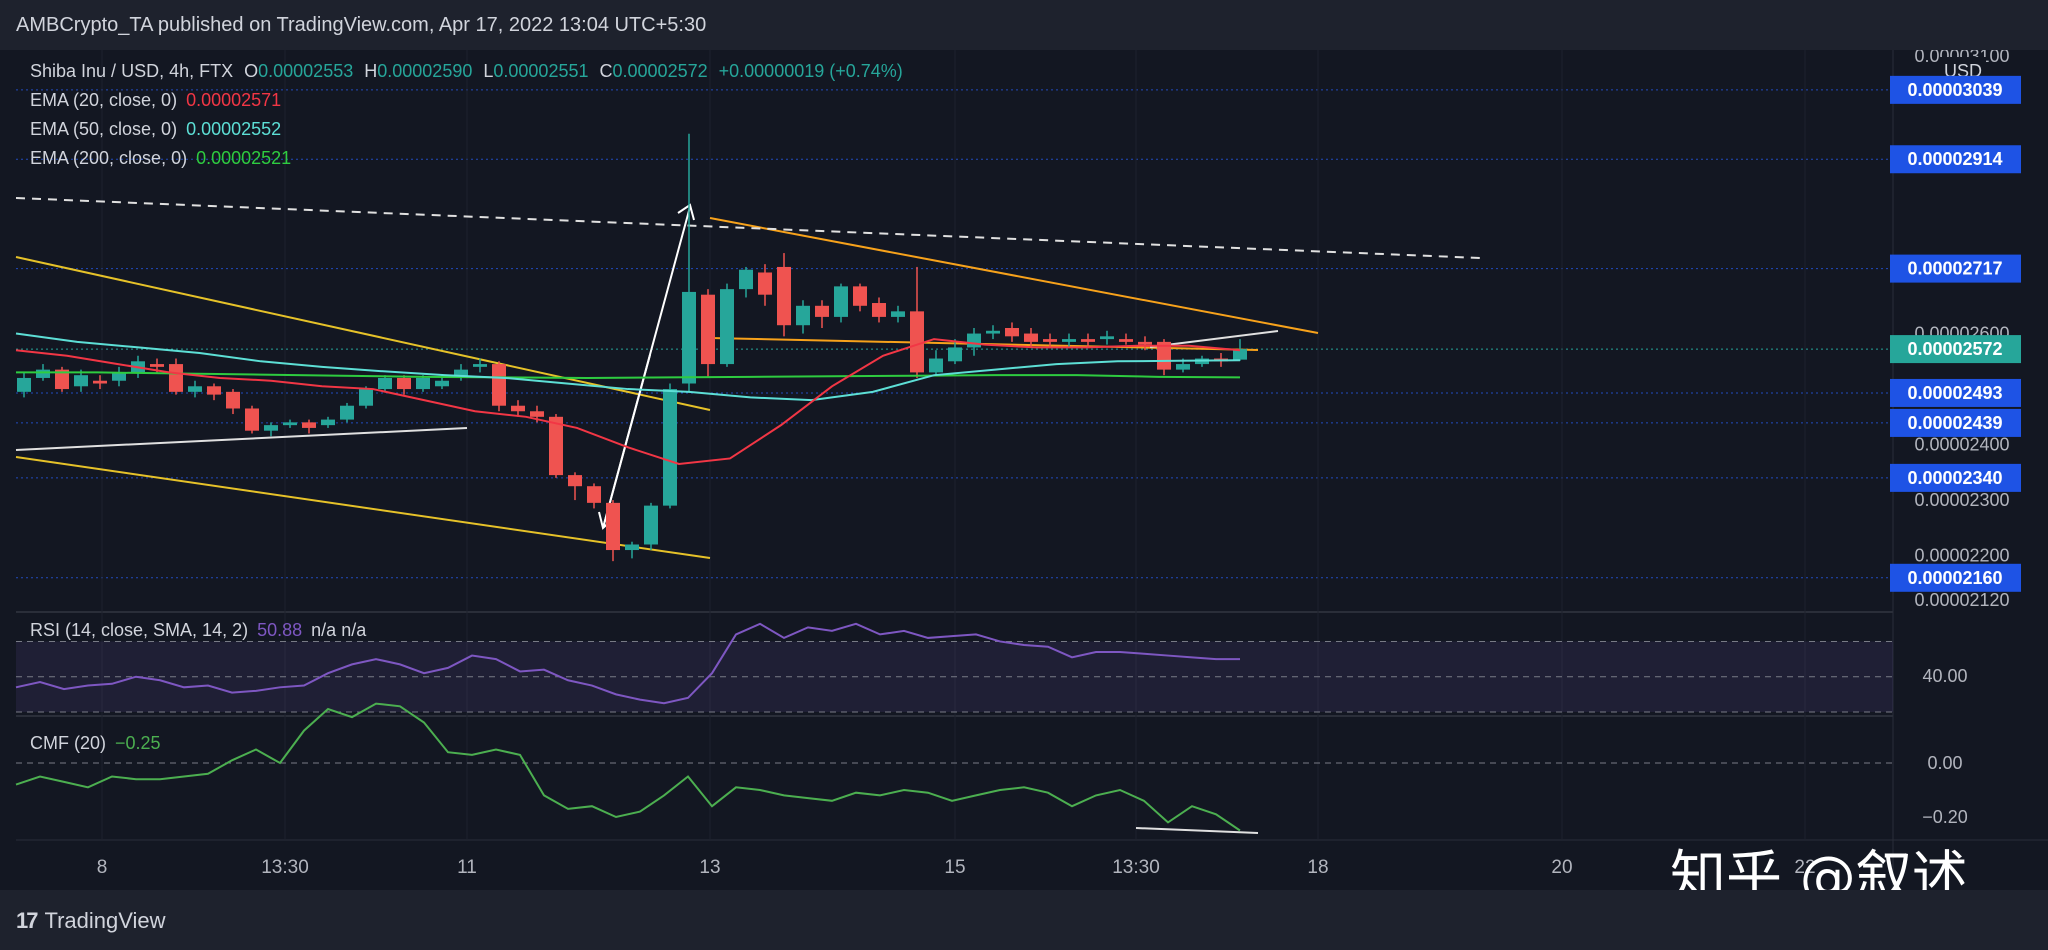  I want to click on price-tick-label: 0.00002120, so click(1961, 600).